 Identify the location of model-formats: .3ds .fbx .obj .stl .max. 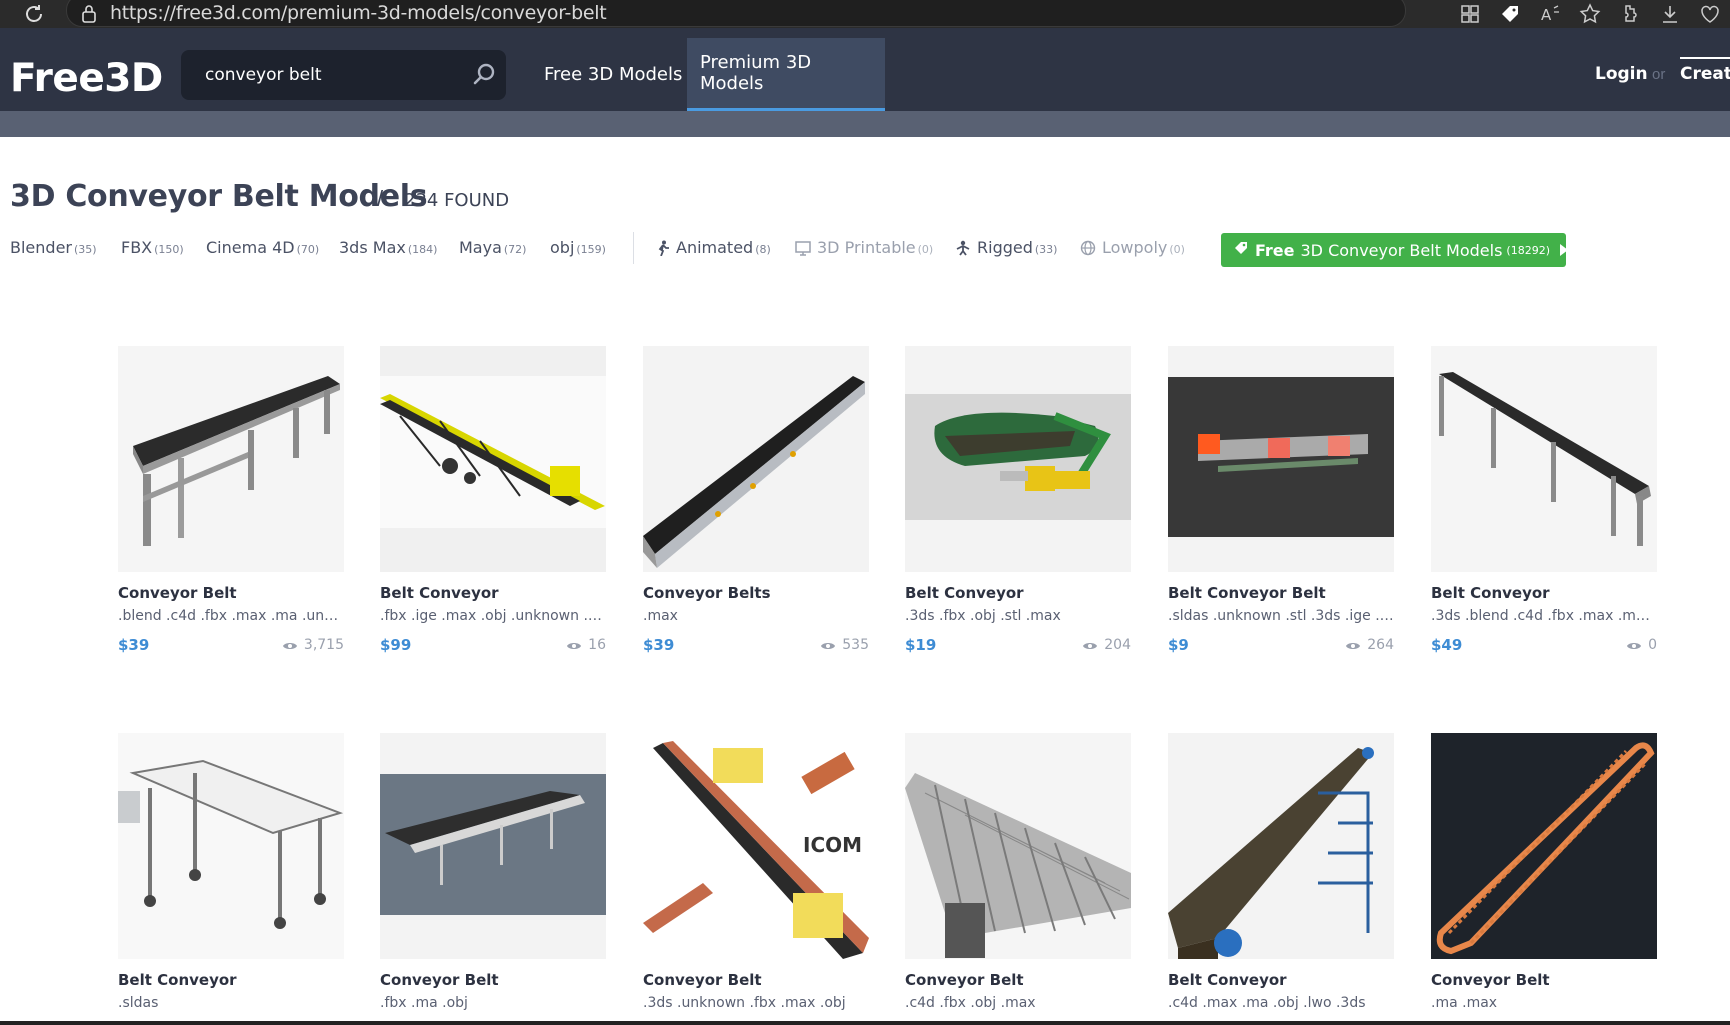
(983, 616).